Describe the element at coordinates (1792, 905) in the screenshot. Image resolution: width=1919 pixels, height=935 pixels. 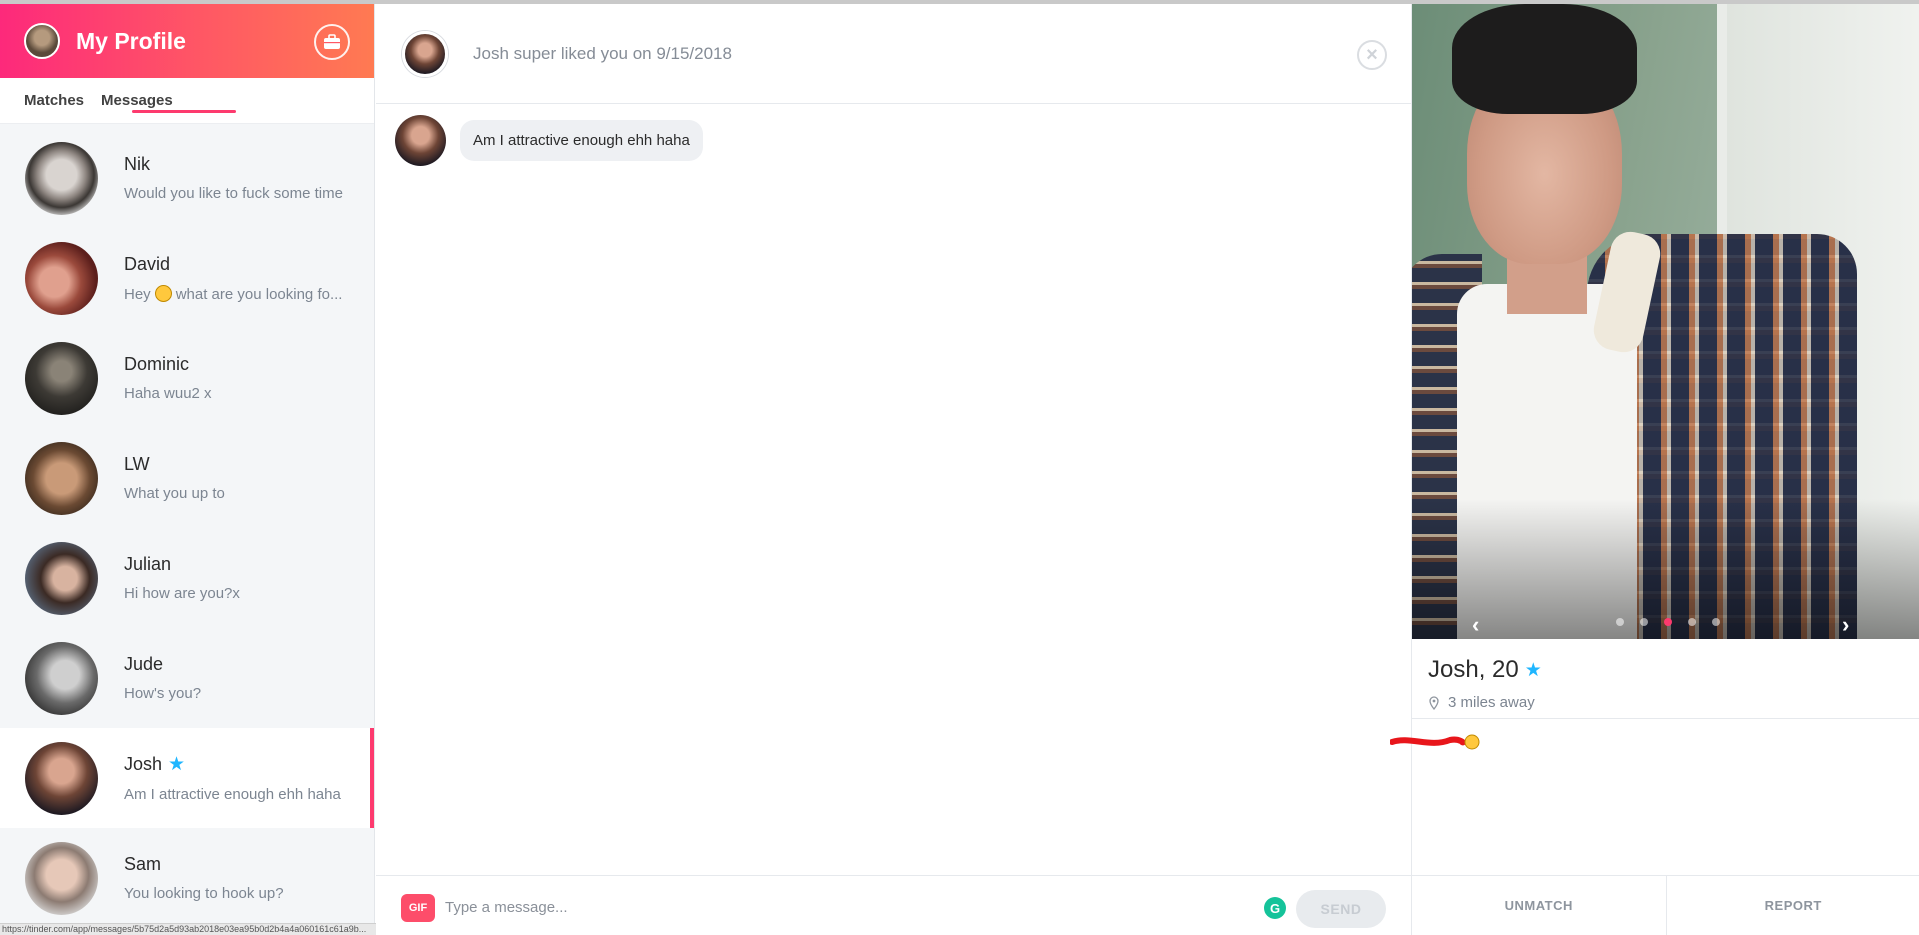
I see `report-button: REPORT` at that location.